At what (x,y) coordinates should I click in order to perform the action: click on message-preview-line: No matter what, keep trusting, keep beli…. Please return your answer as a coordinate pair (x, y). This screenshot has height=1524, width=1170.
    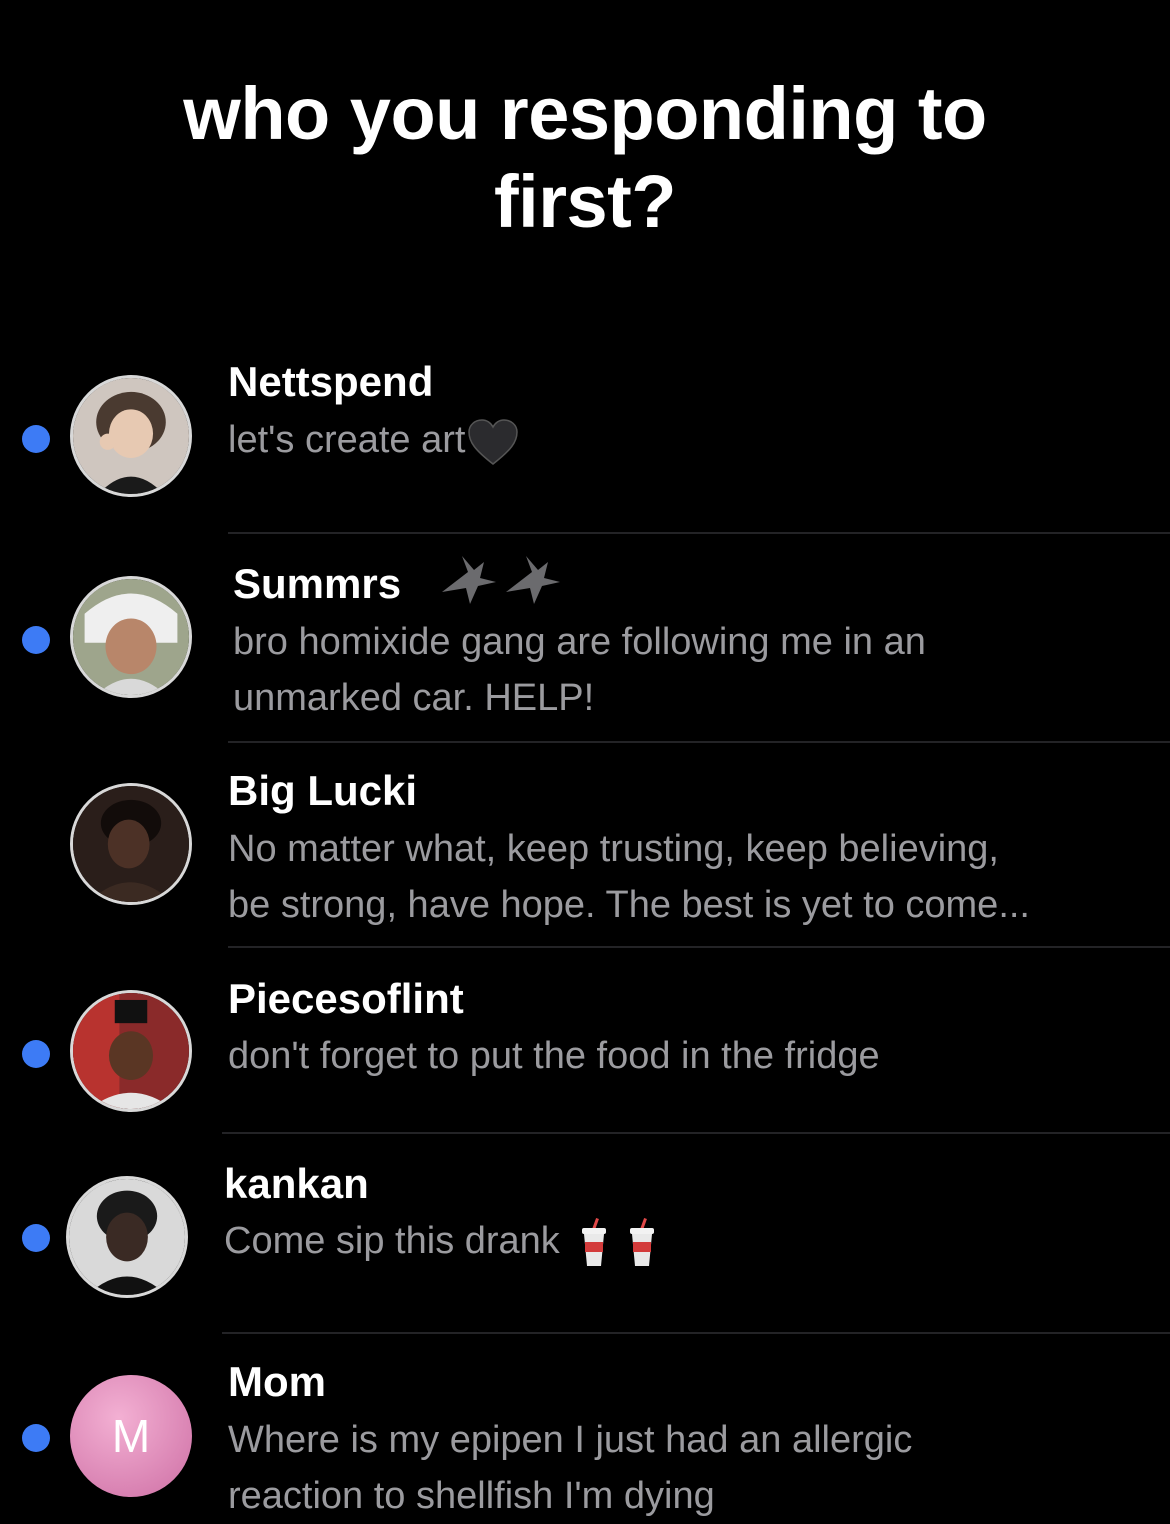
    Looking at the image, I should click on (613, 849).